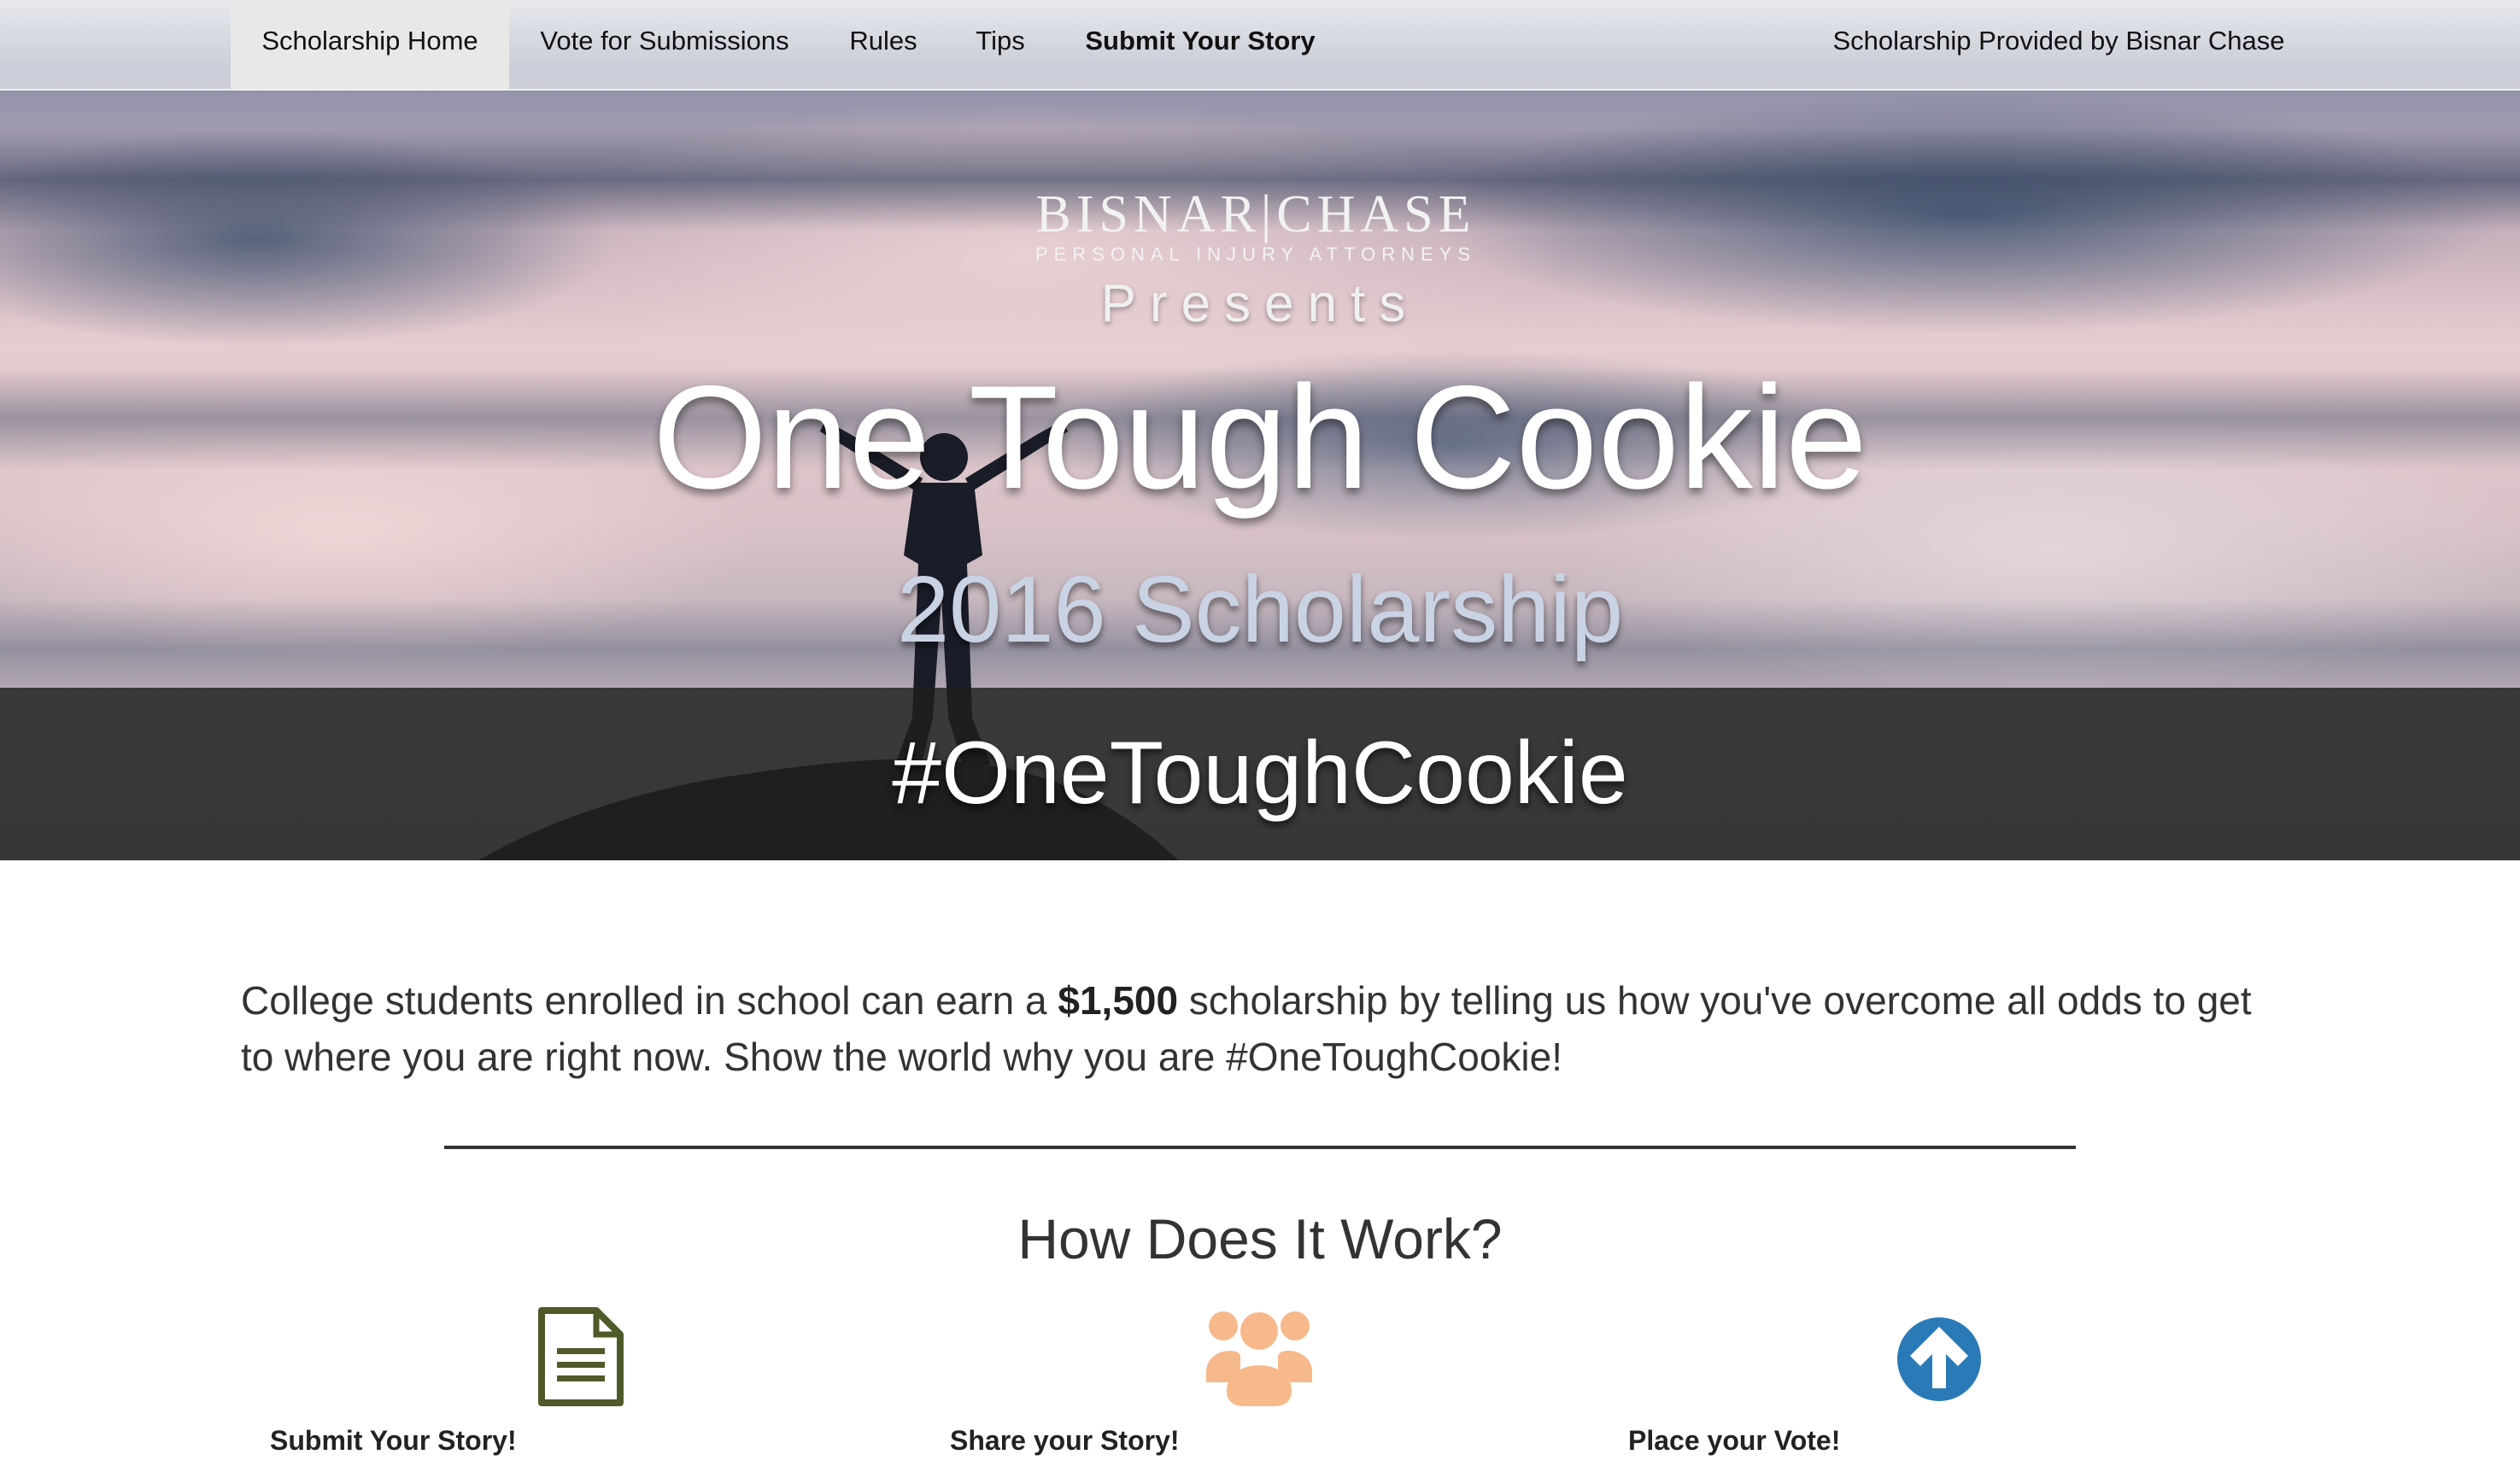  Describe the element at coordinates (2058, 45) in the screenshot. I see `nav-scholarship-provider: Scholarship Provided by Bisnar Chase` at that location.